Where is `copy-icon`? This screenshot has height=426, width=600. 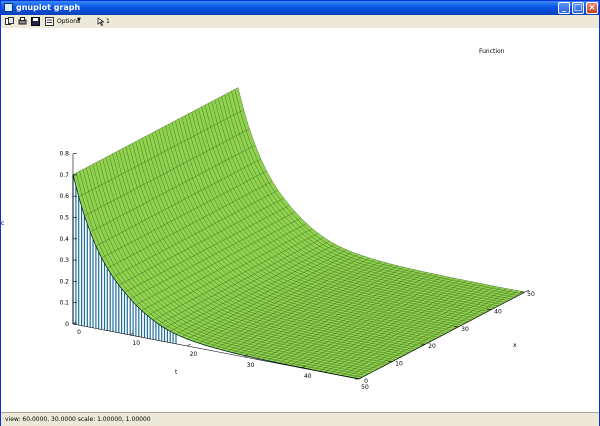 copy-icon is located at coordinates (9, 21).